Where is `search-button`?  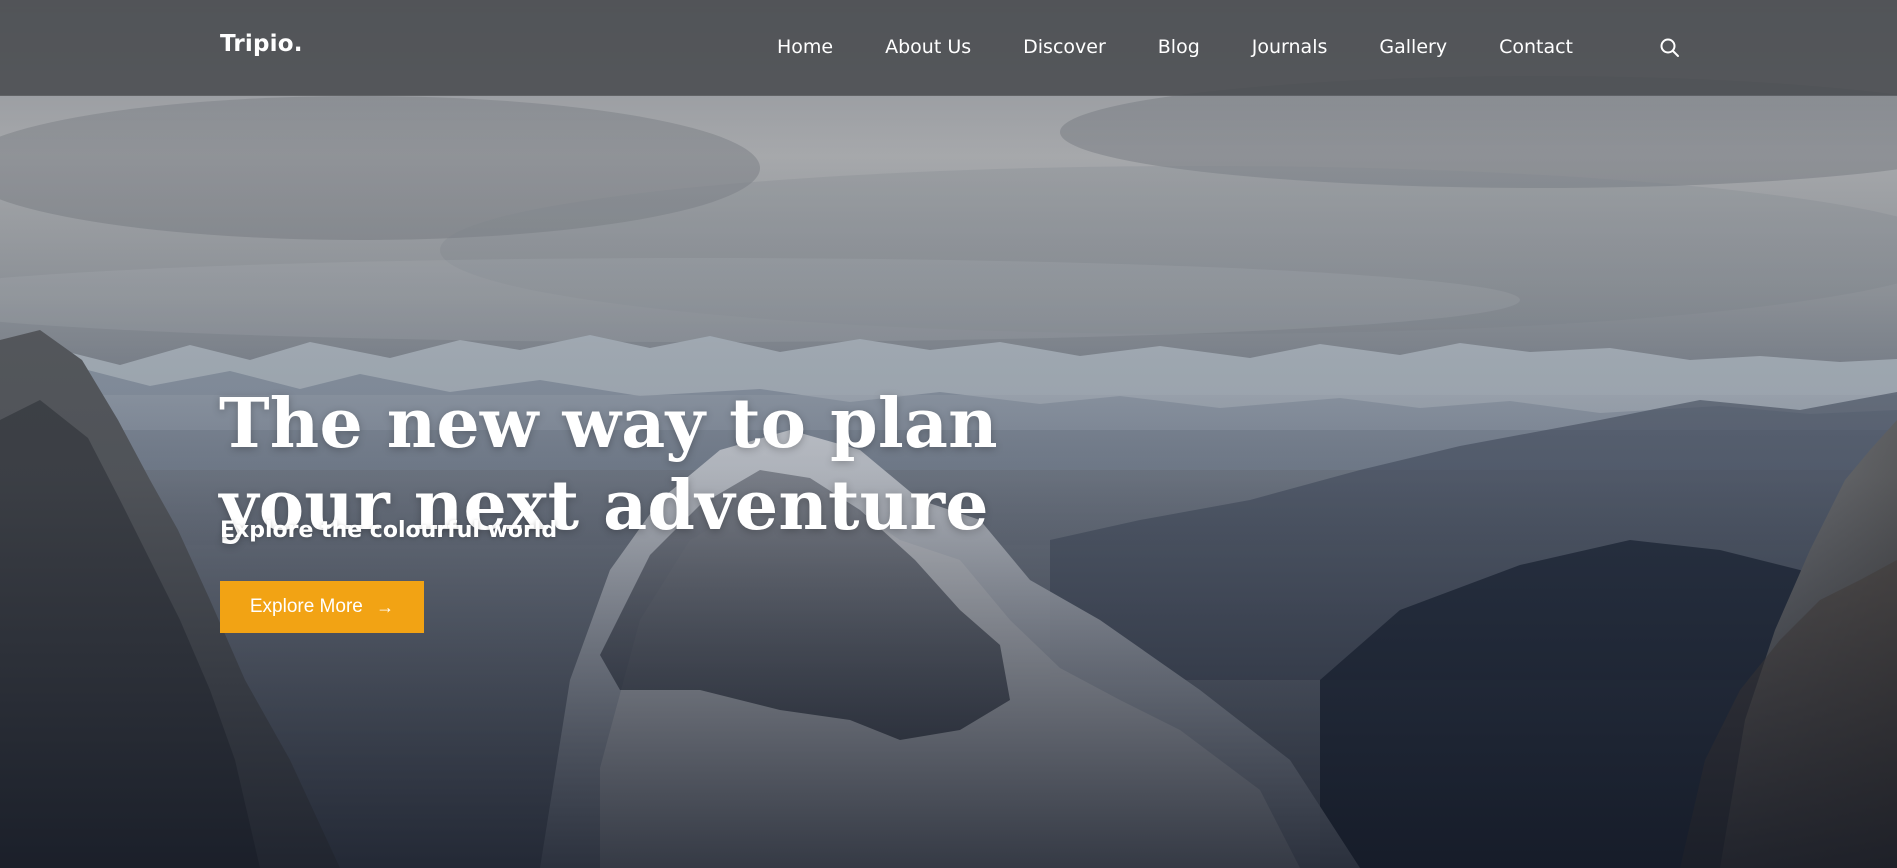 search-button is located at coordinates (1670, 48).